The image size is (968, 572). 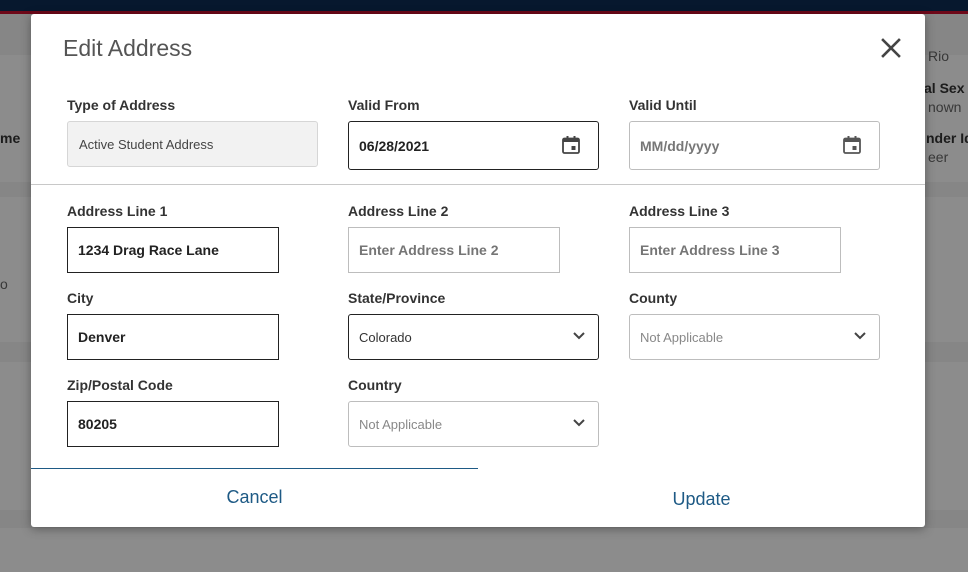 What do you see at coordinates (663, 105) in the screenshot?
I see `valid-until-label: Valid Until` at bounding box center [663, 105].